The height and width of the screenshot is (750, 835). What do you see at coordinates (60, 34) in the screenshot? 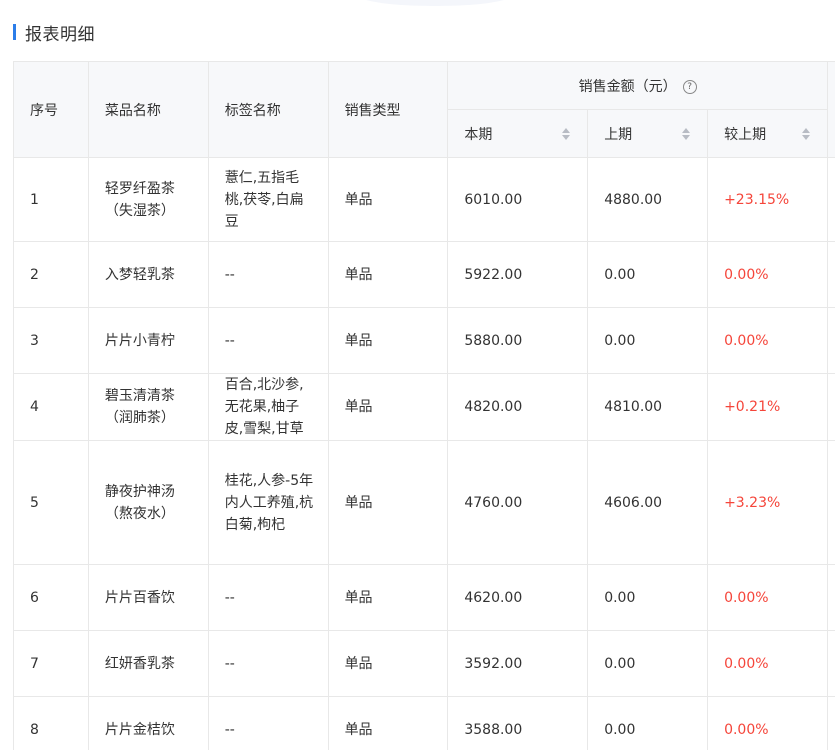
I see `section-title: 报表明细` at bounding box center [60, 34].